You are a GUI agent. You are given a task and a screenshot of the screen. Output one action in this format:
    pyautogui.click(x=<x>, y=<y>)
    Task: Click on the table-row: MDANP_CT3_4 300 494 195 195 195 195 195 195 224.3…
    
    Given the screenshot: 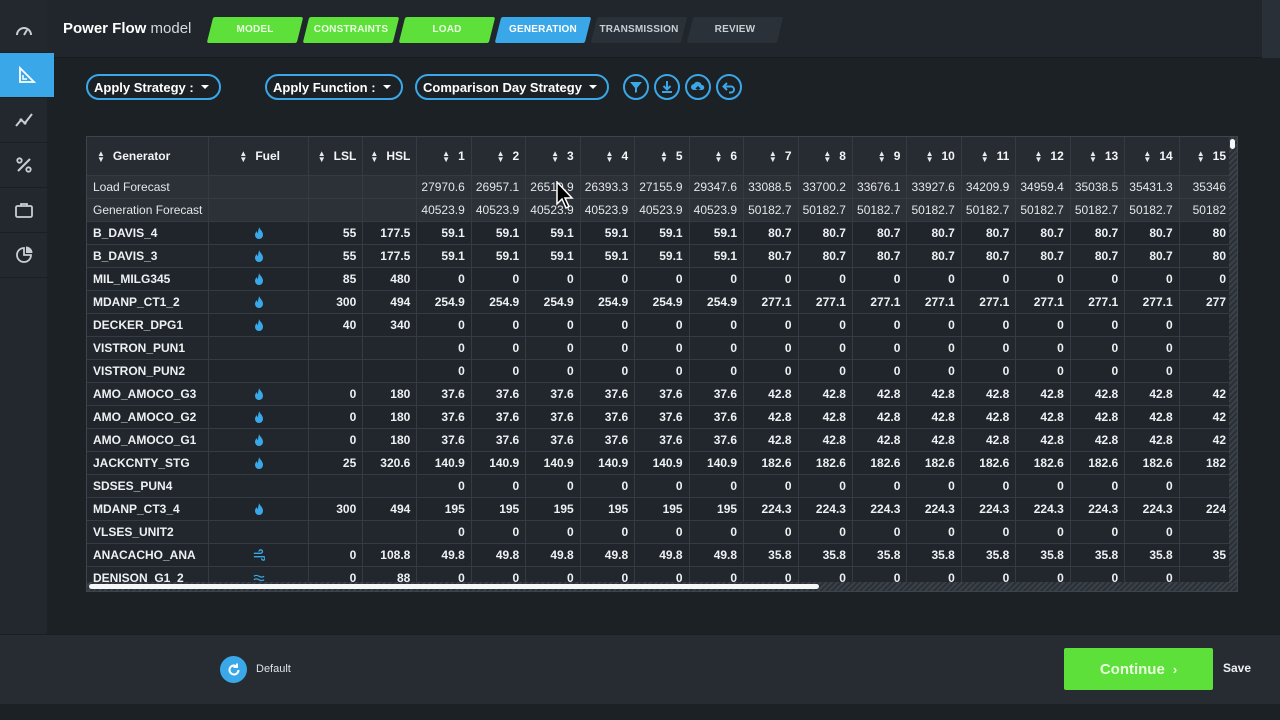 What is the action you would take?
    pyautogui.click(x=660, y=509)
    